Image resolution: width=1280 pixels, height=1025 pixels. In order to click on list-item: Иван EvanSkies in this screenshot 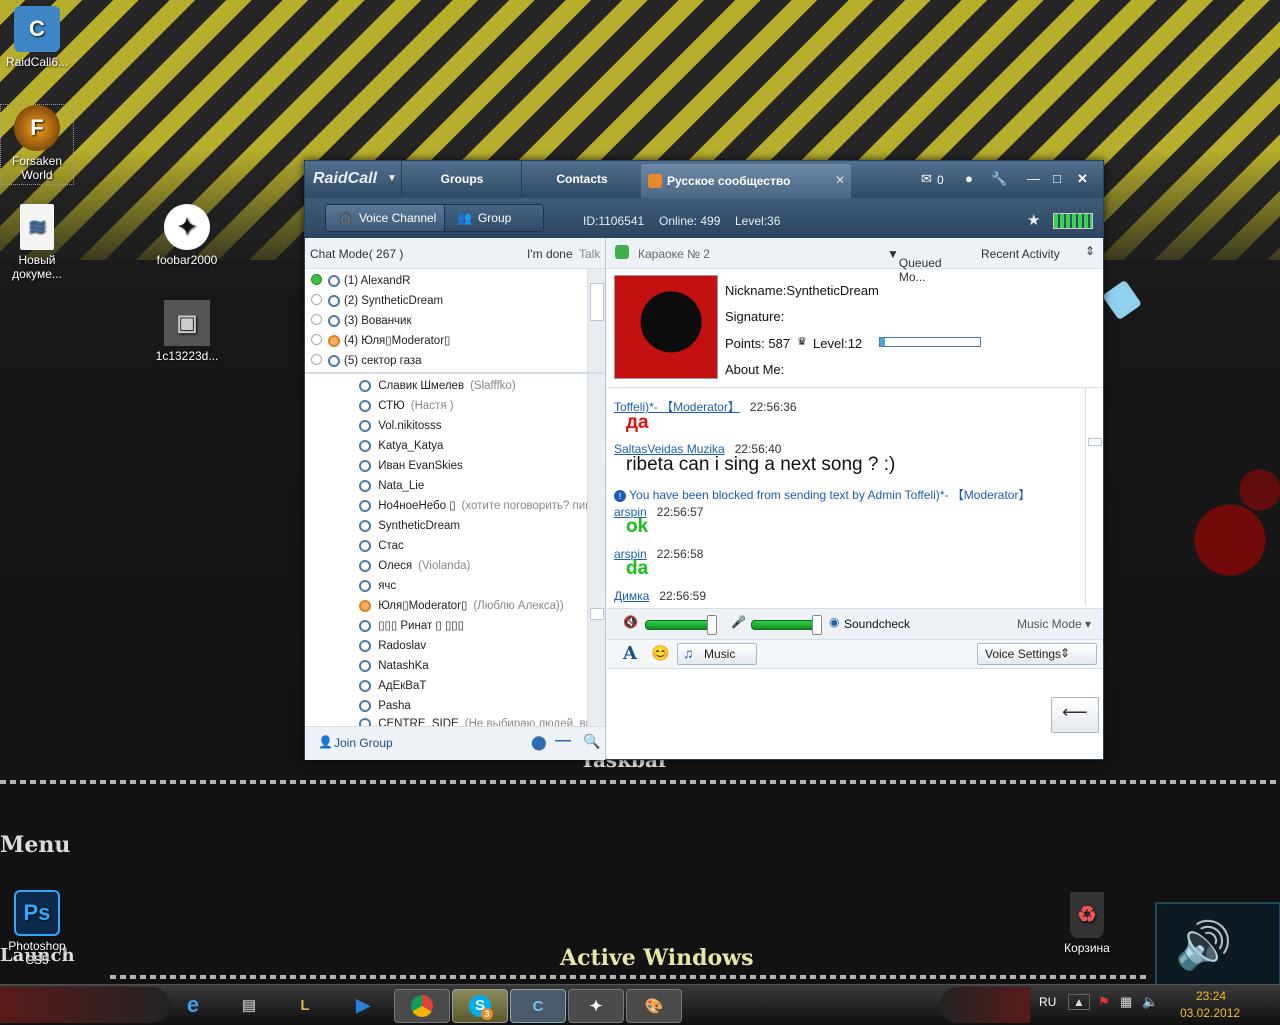, I will do `click(414, 466)`.